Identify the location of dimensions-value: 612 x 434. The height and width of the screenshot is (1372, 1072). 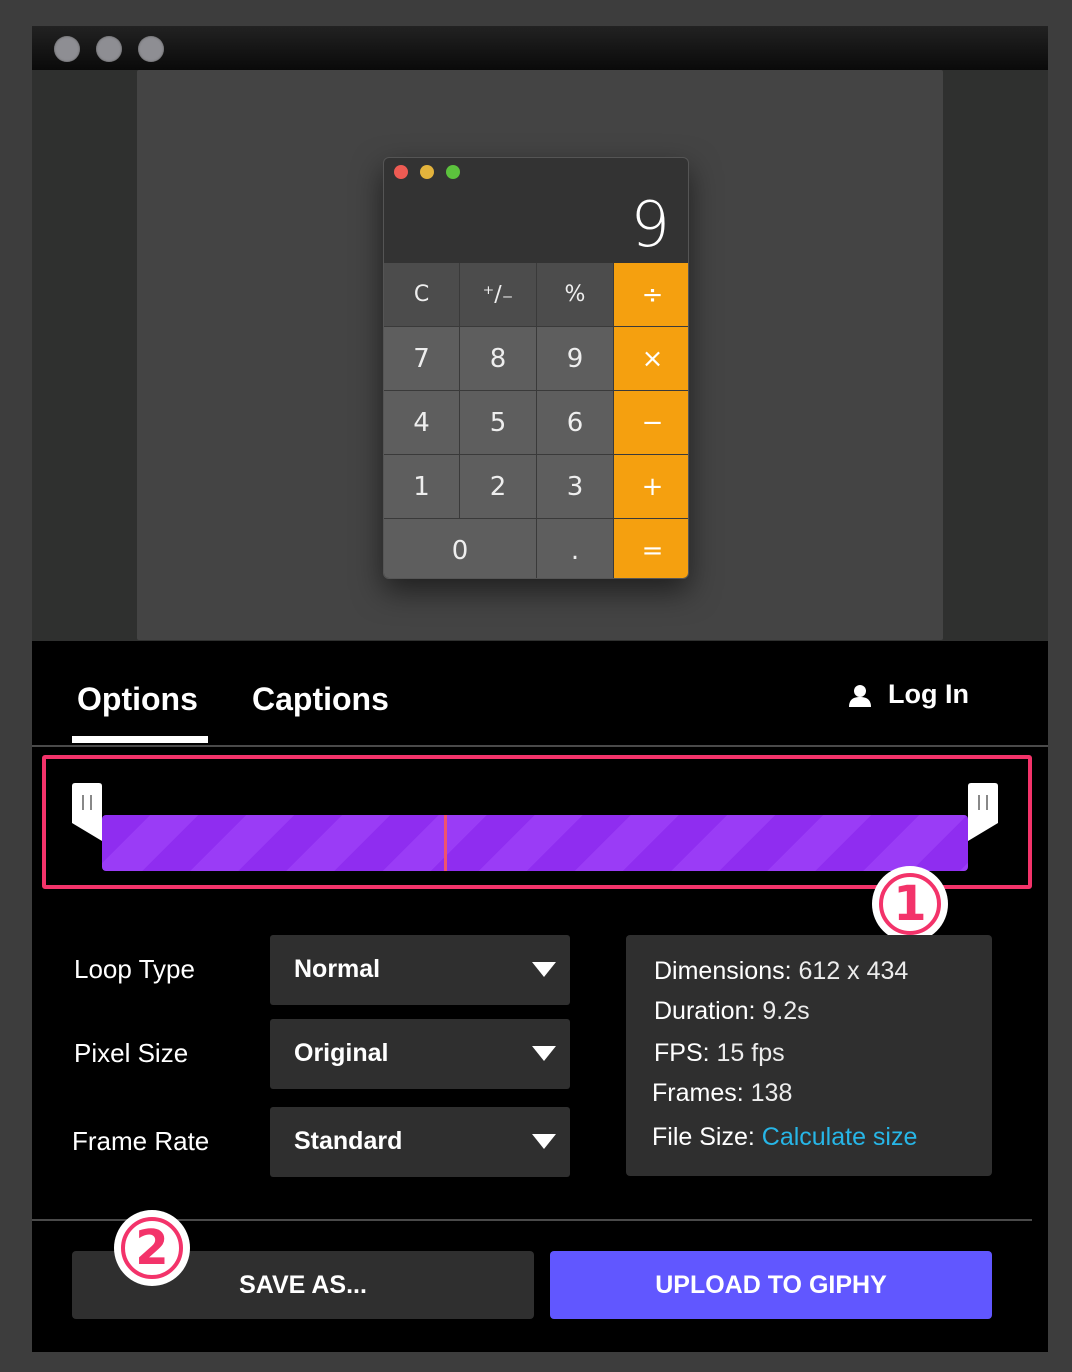
(853, 971).